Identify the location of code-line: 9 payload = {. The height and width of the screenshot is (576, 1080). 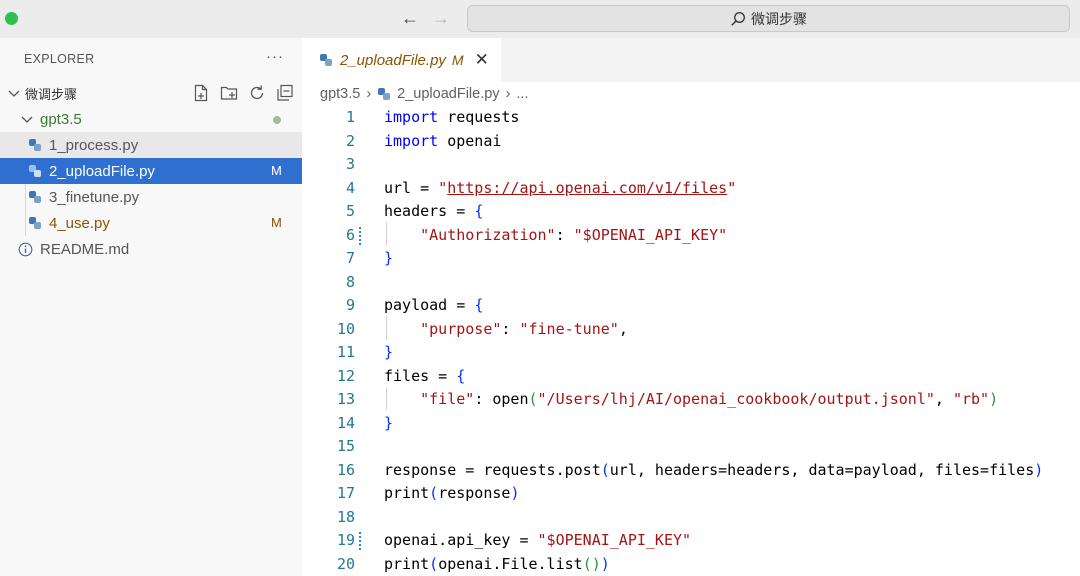
(691, 306).